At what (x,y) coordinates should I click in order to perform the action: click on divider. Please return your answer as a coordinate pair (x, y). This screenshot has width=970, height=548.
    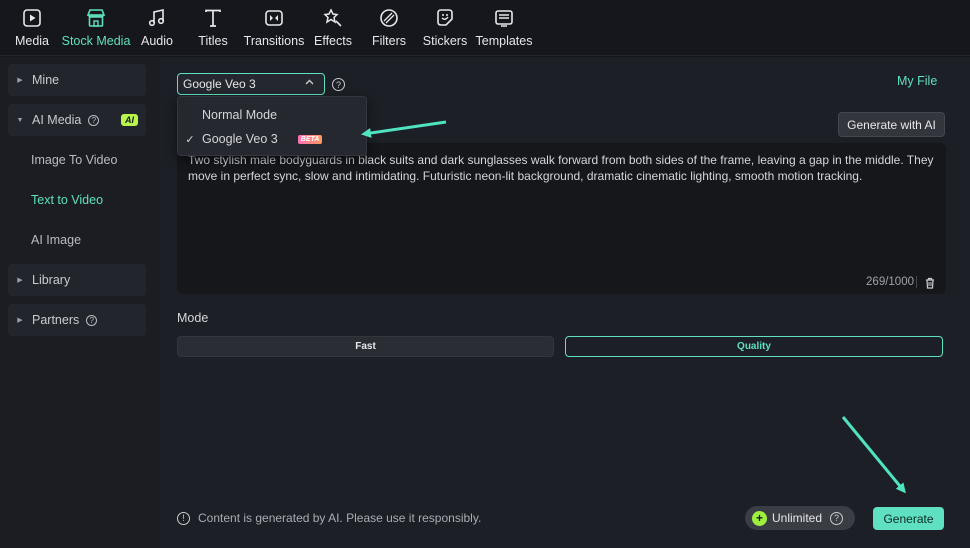
    Looking at the image, I should click on (916, 282).